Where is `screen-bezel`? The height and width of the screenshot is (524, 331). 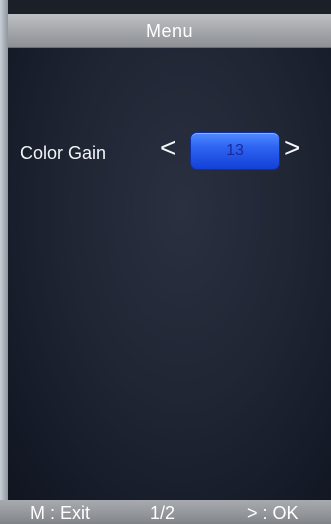
screen-bezel is located at coordinates (4, 262).